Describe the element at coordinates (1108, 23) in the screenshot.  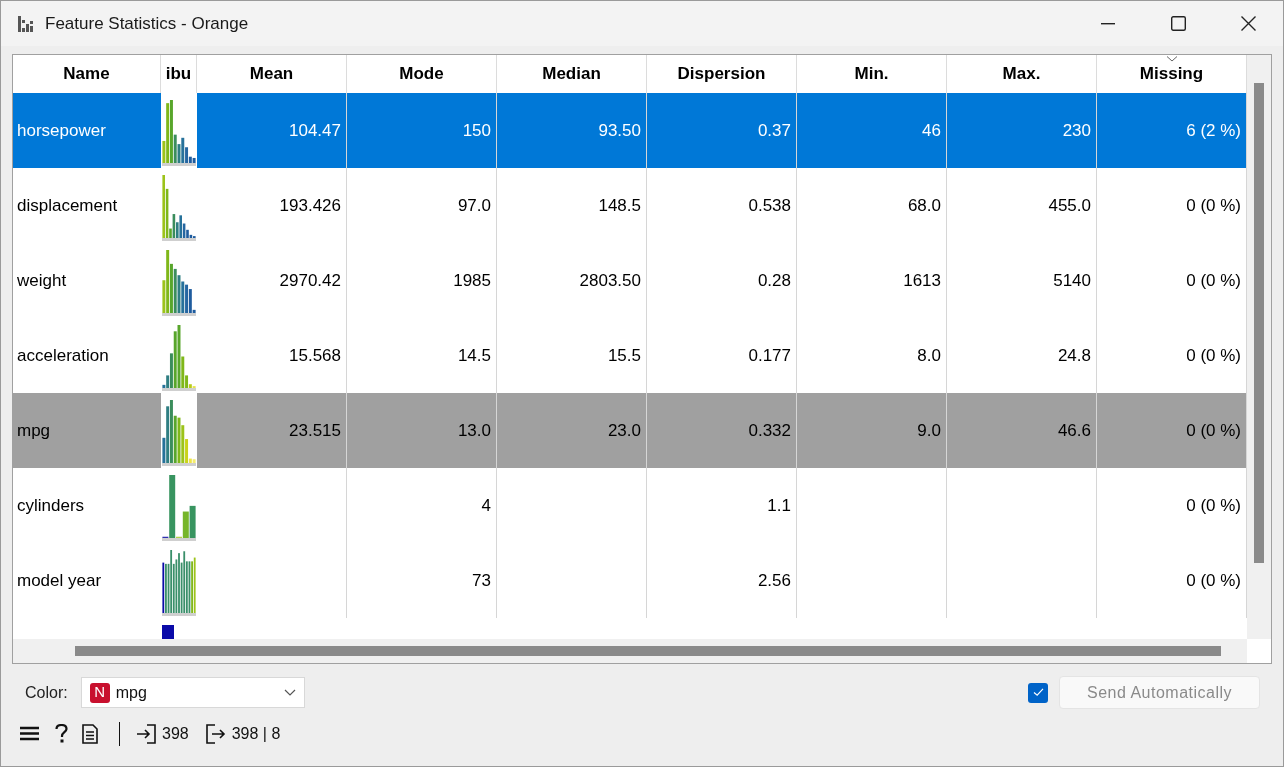
I see `minimize-icon` at that location.